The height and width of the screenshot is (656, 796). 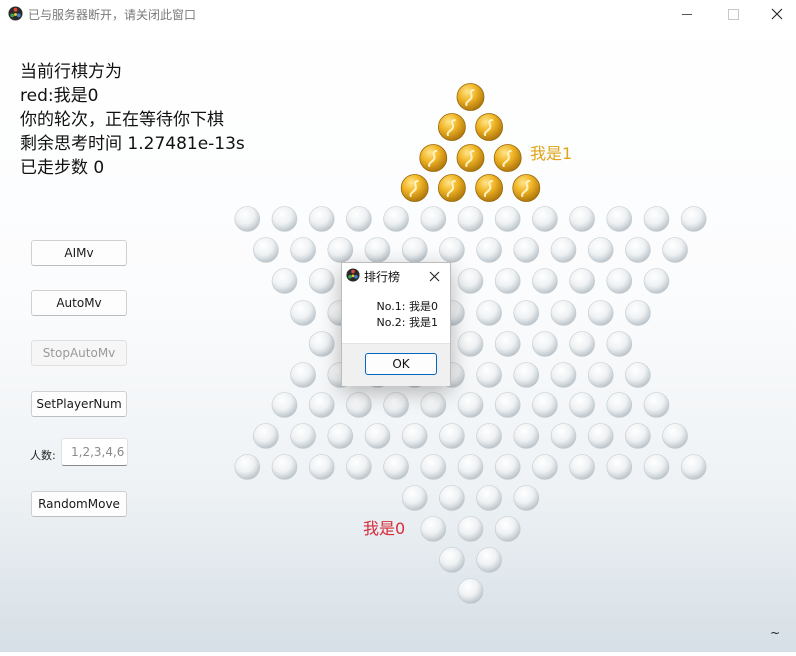 I want to click on ok-button: OK, so click(x=401, y=364).